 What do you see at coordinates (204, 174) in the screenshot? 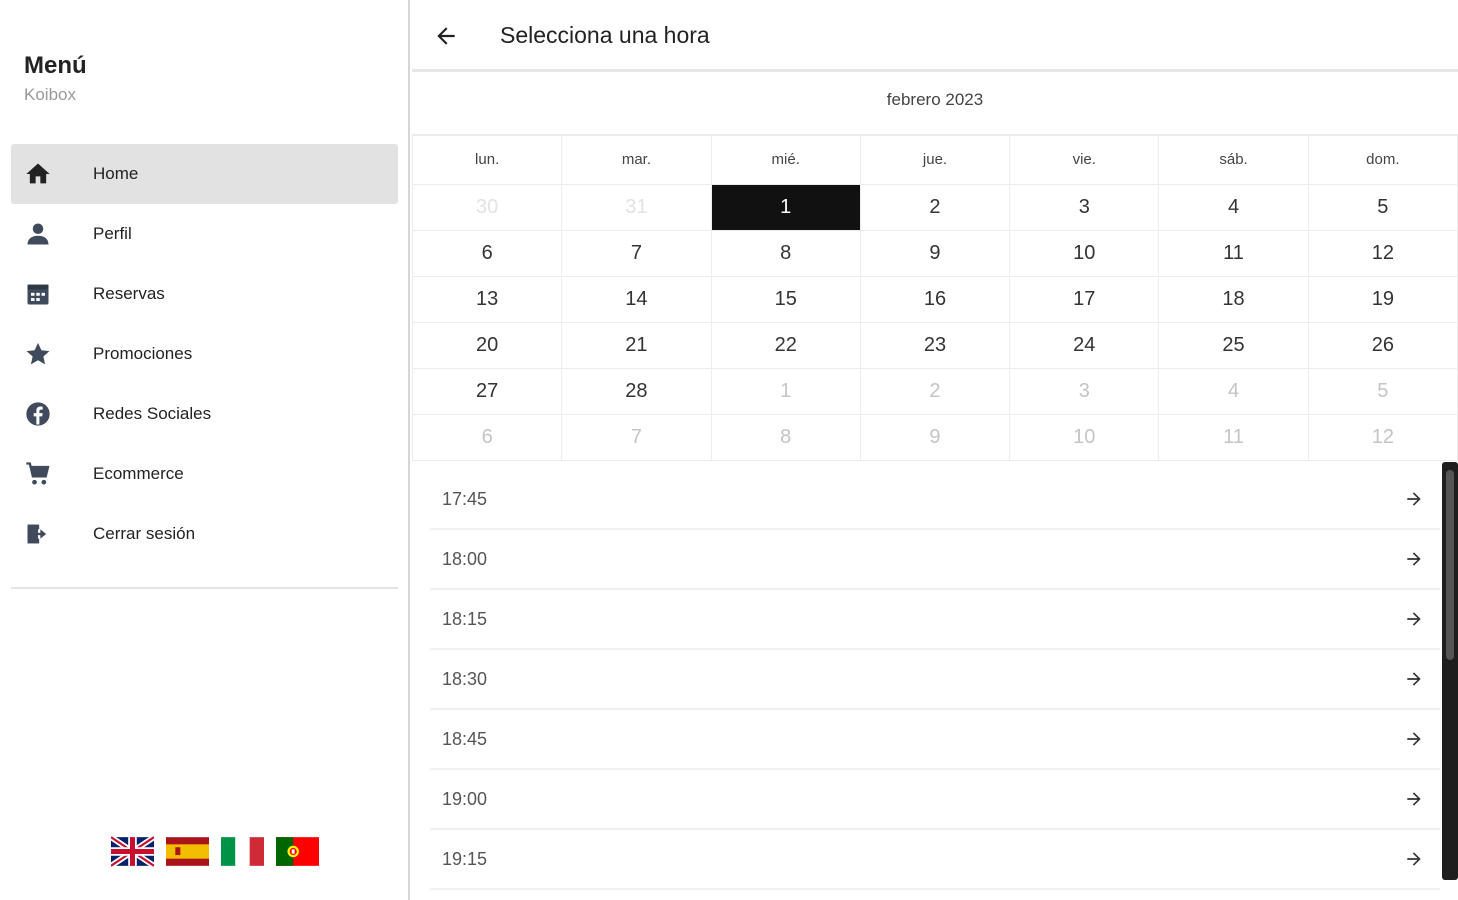
I see `sidebar-item-home: Home` at bounding box center [204, 174].